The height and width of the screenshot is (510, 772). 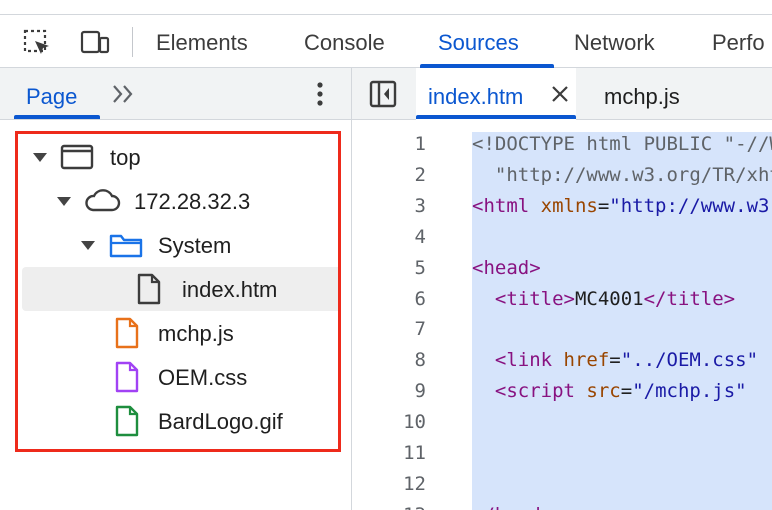 What do you see at coordinates (202, 41) in the screenshot?
I see `tab-elements: Elements` at bounding box center [202, 41].